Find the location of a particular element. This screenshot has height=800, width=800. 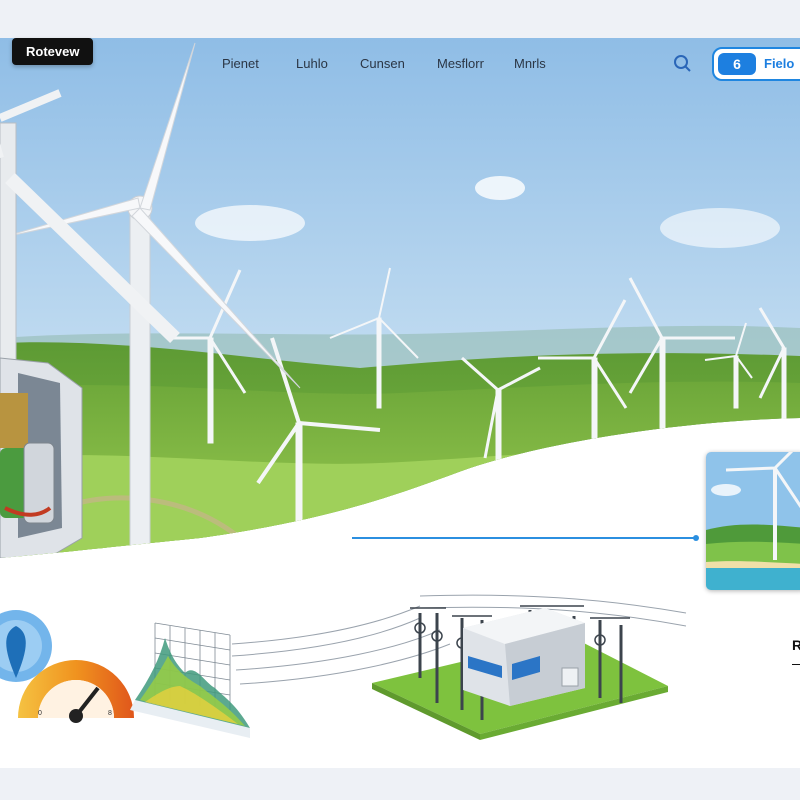

nav-item-5: Mnrls is located at coordinates (530, 63).